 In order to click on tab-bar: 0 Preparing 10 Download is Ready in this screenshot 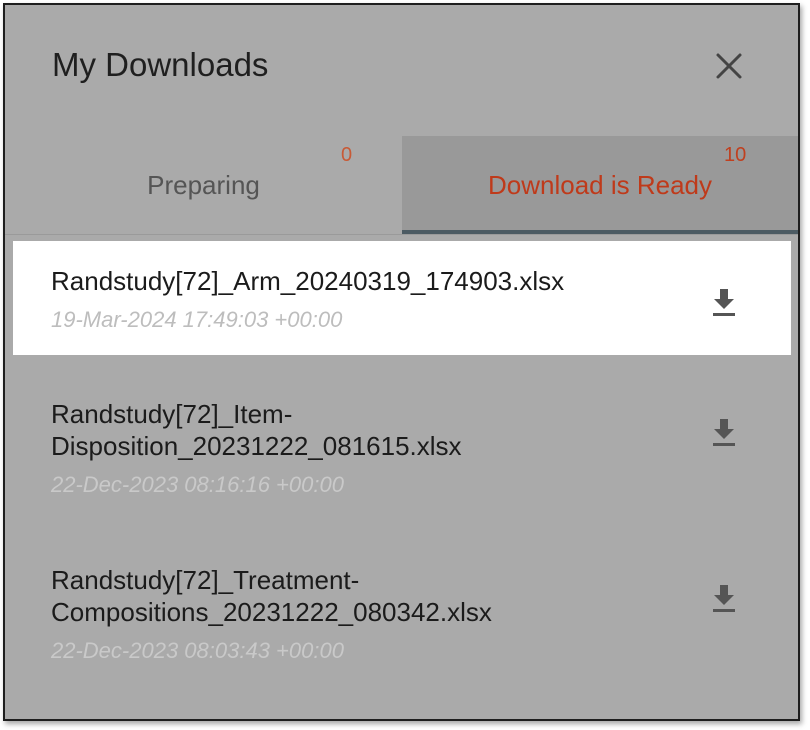, I will do `click(401, 185)`.